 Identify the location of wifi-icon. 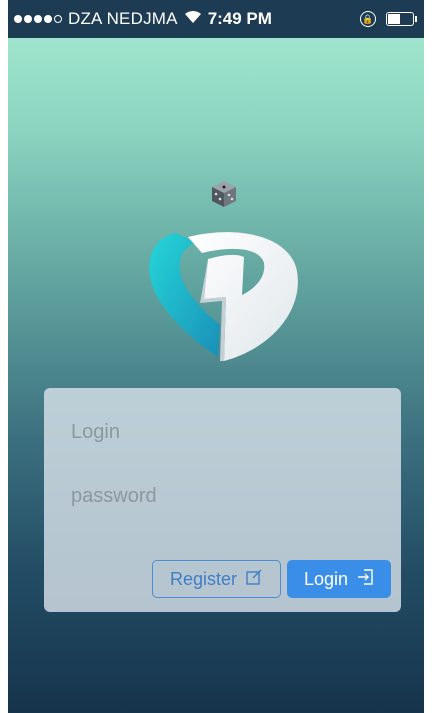
(193, 19).